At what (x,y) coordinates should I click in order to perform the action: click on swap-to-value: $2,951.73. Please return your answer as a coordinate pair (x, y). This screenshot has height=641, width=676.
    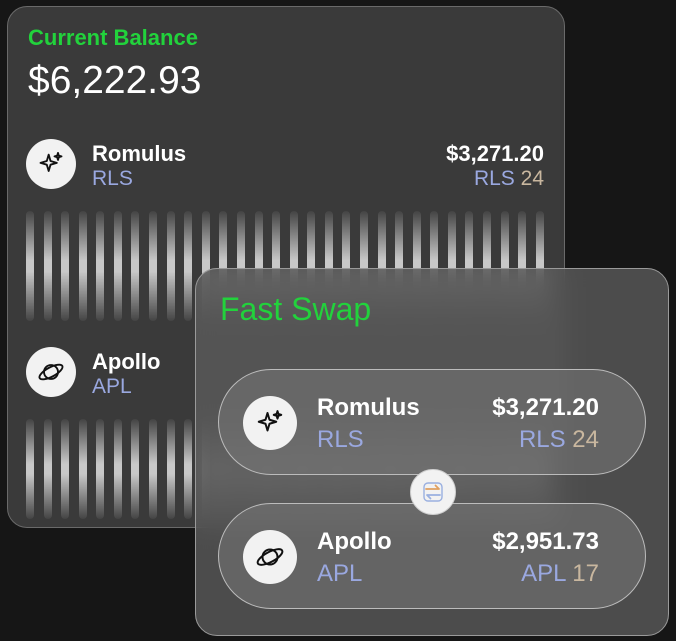
    Looking at the image, I should click on (545, 541).